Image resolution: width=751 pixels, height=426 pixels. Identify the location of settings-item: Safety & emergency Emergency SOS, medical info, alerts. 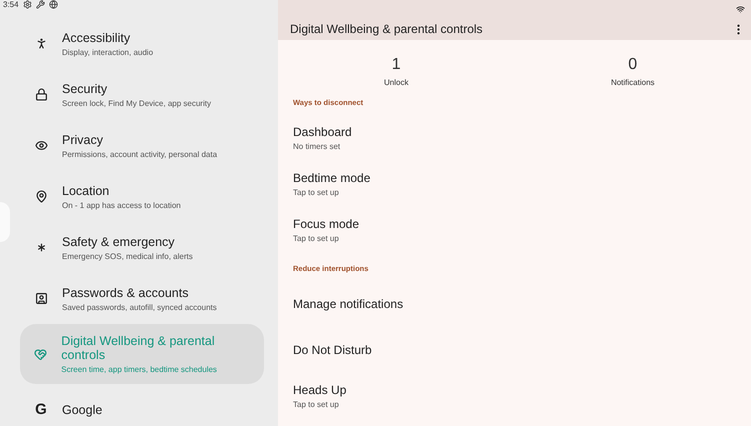
(142, 247).